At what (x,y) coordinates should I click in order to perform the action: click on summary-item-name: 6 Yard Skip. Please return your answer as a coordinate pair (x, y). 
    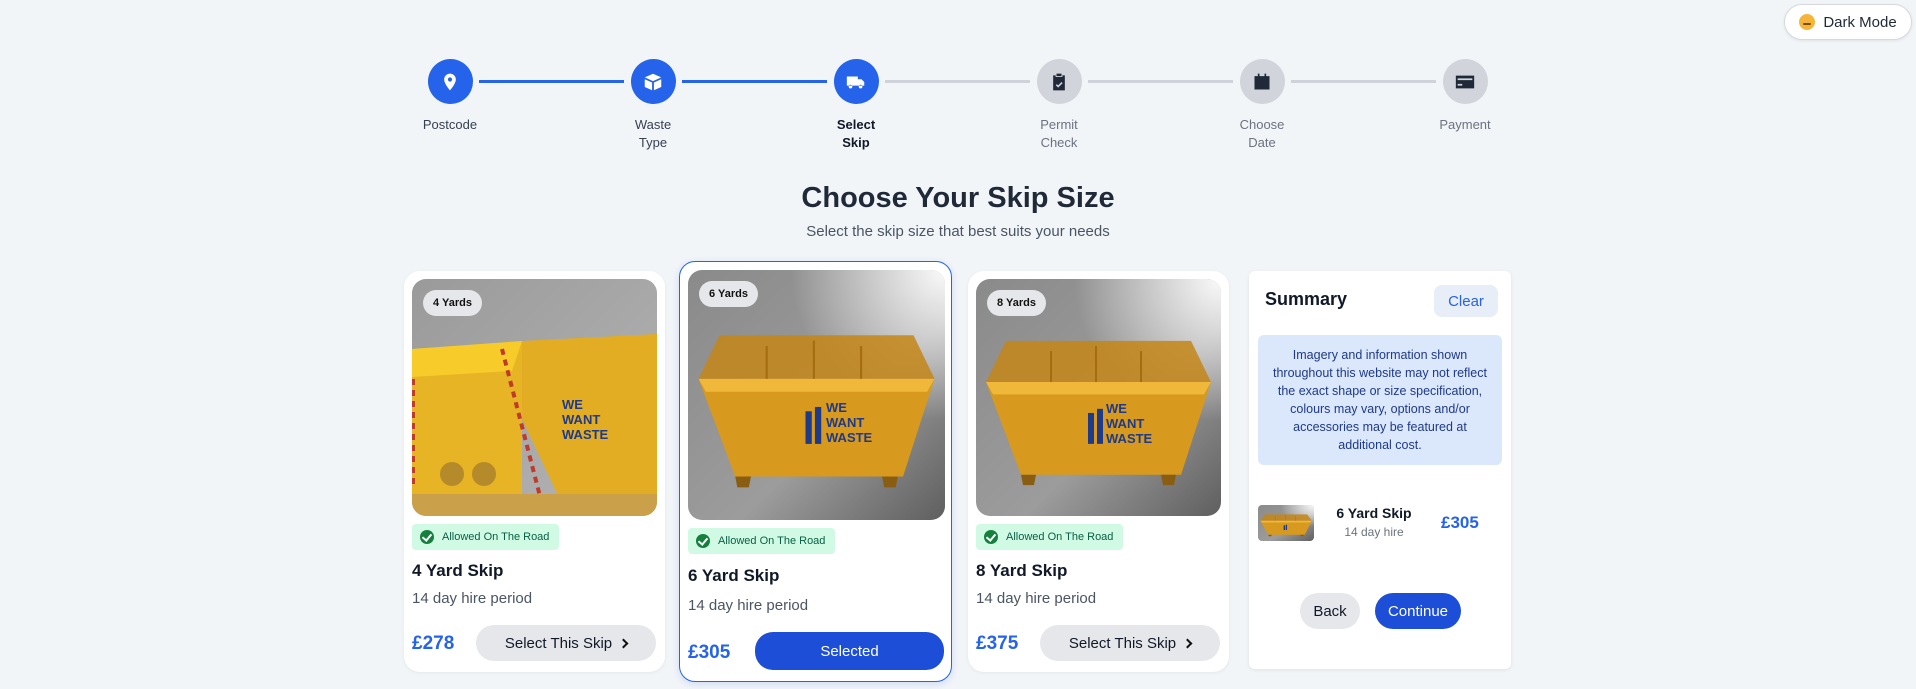
    Looking at the image, I should click on (1374, 513).